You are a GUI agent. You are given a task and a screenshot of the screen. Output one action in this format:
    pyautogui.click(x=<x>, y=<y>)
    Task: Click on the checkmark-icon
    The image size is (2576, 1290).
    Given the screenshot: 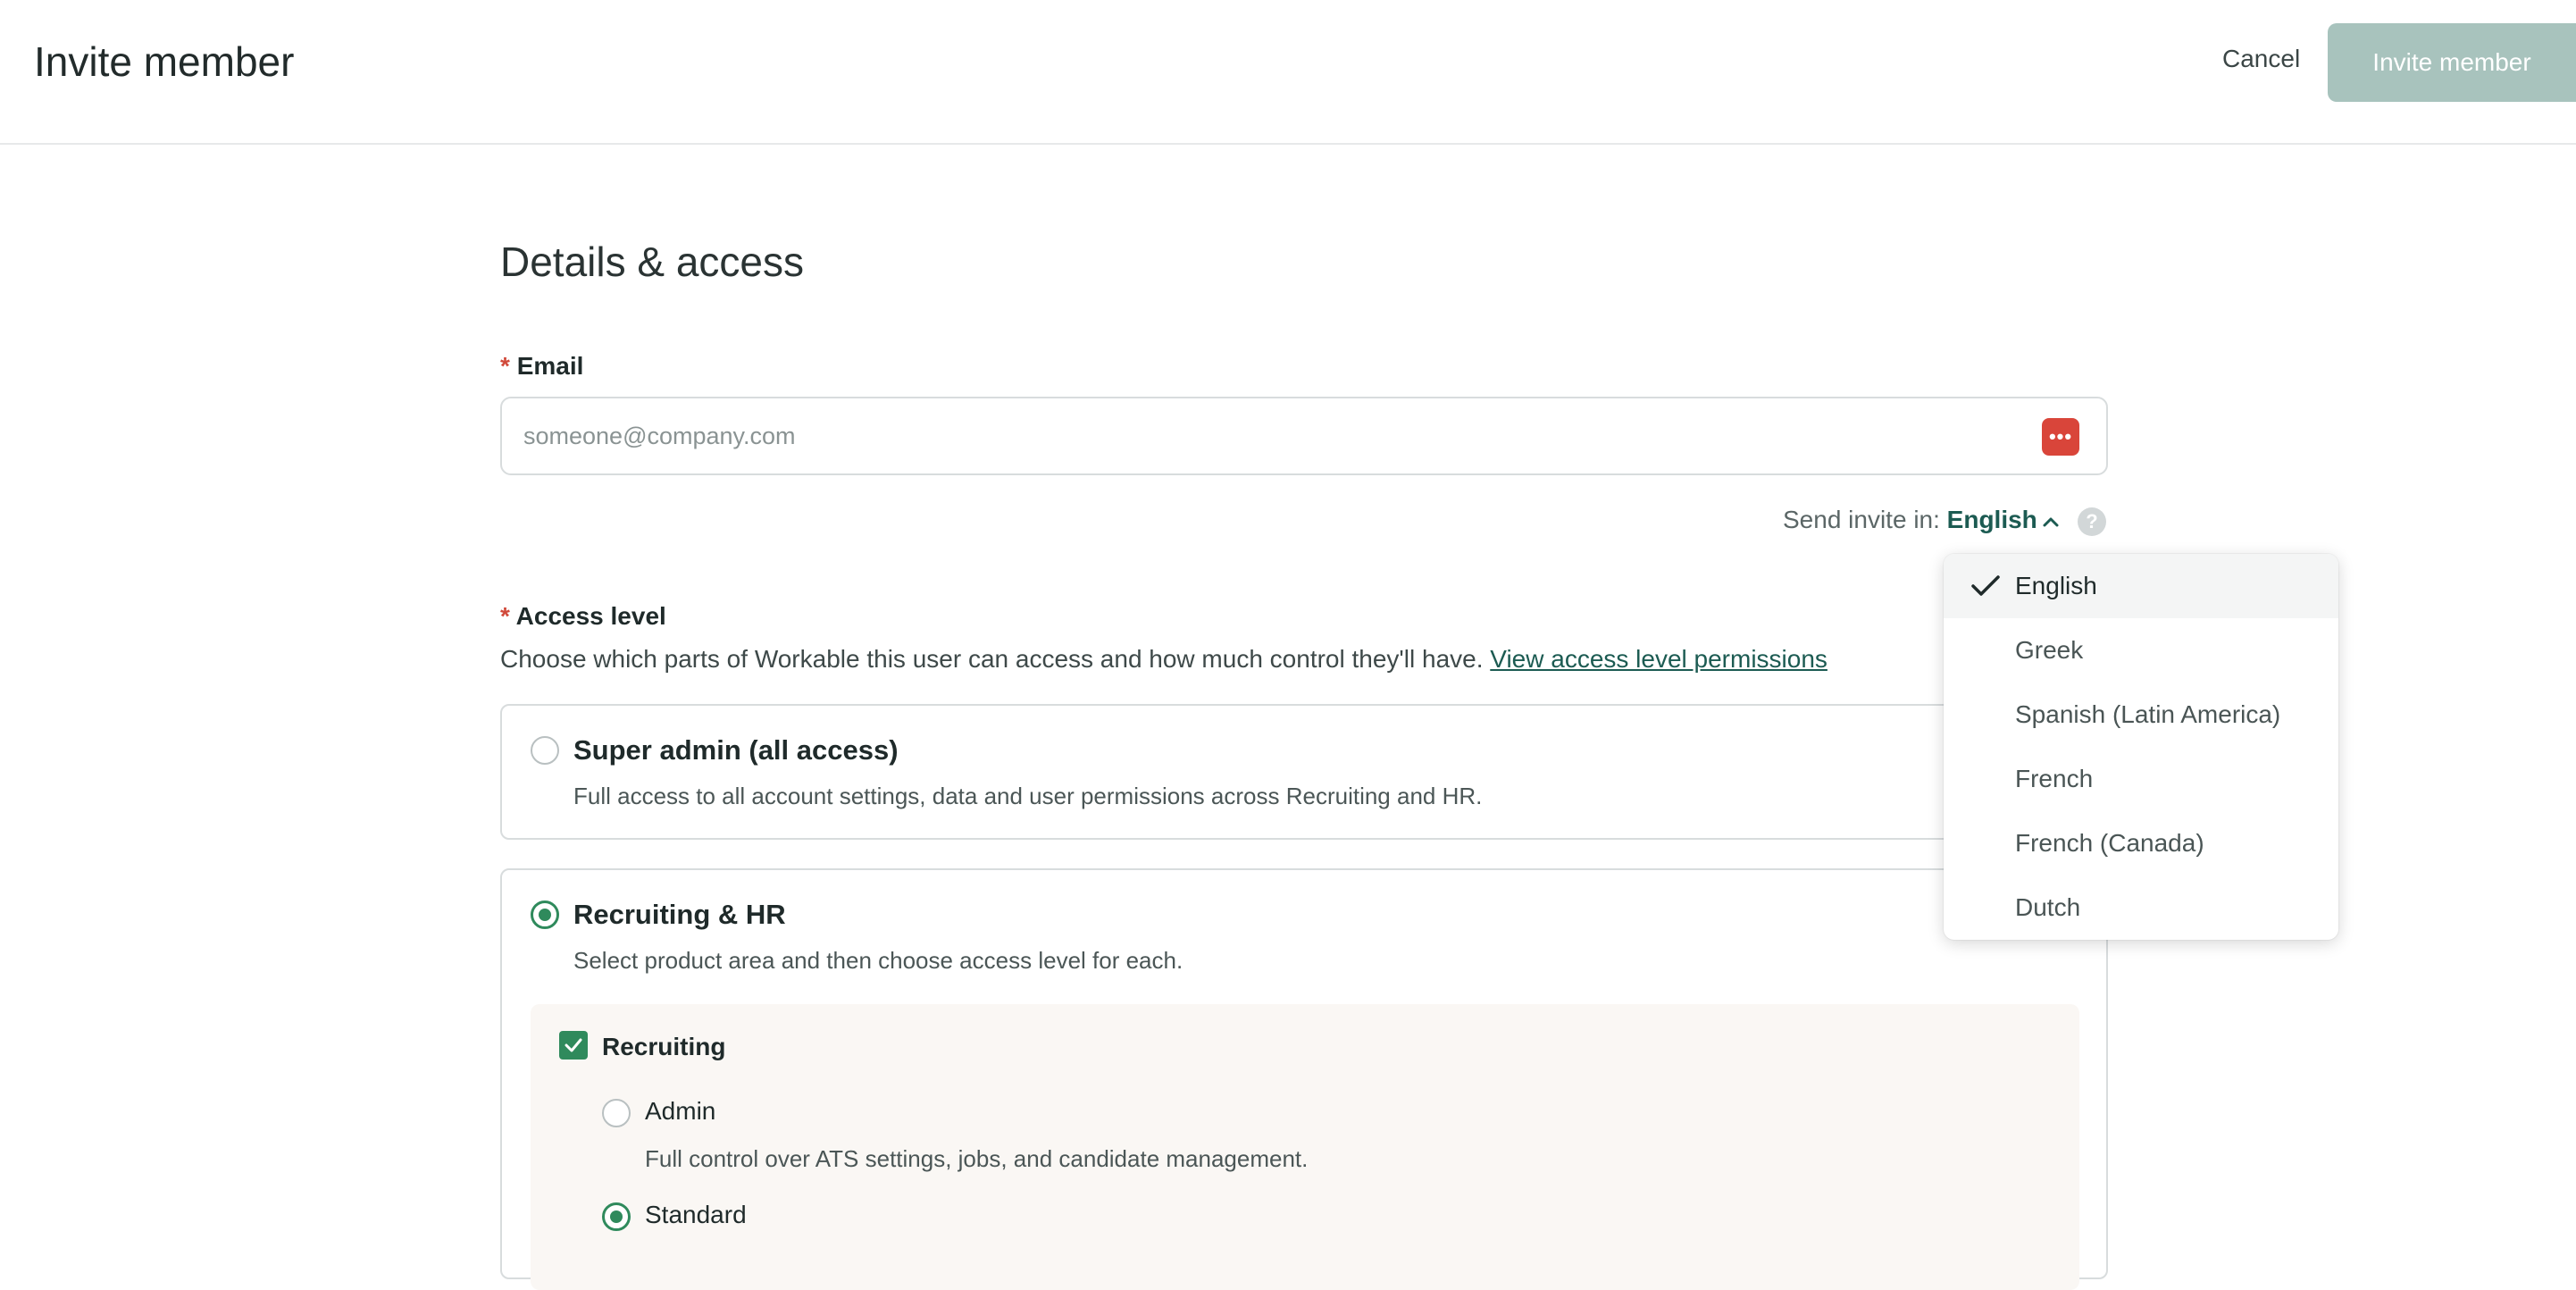 What is the action you would take?
    pyautogui.click(x=574, y=1045)
    